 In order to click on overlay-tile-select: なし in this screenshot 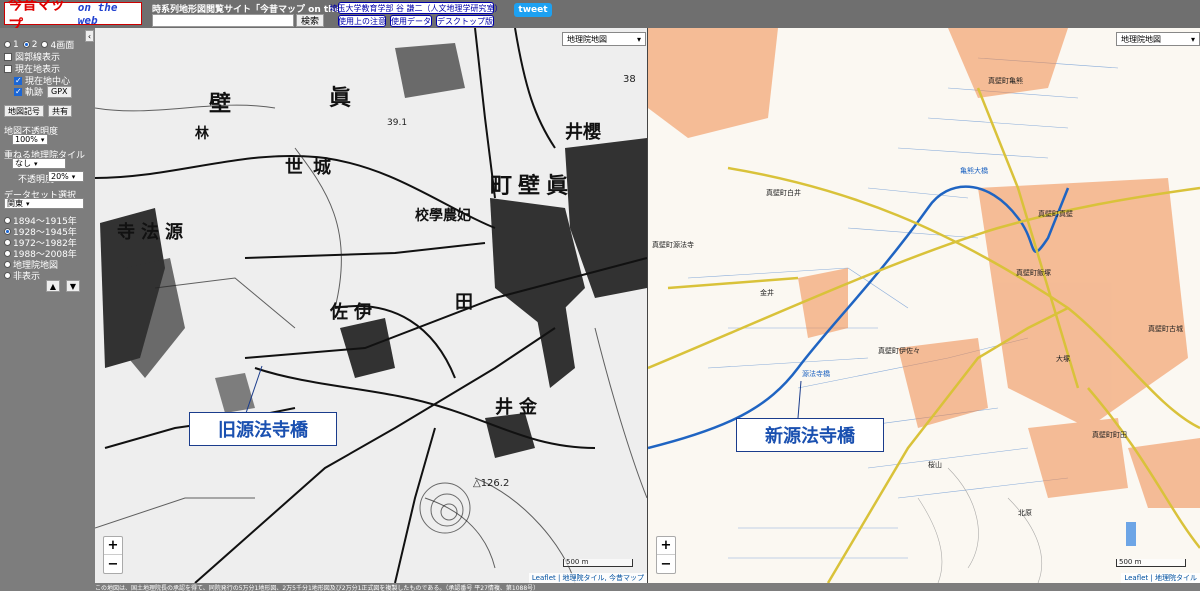, I will do `click(39, 163)`.